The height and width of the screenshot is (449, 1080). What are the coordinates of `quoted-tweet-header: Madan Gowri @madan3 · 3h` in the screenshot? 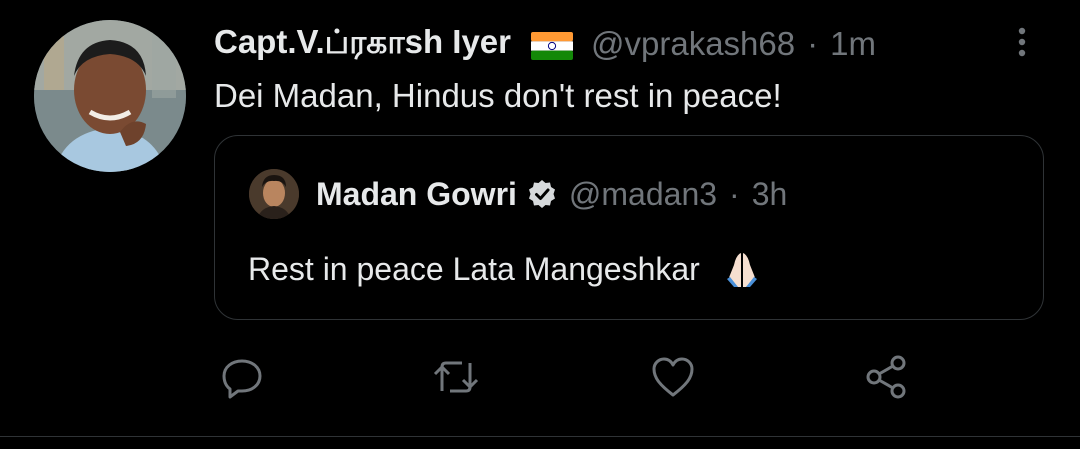 It's located at (551, 194).